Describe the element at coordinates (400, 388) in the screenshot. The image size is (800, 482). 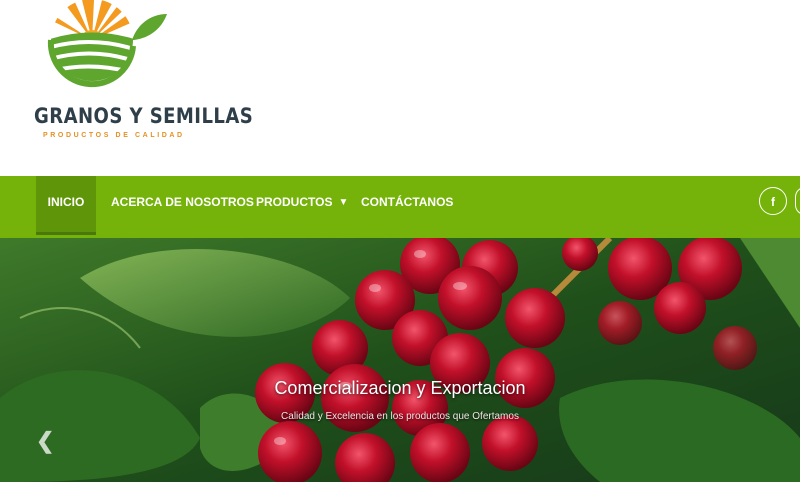
I see `hero-title: Comercializacion y Exportacion` at that location.